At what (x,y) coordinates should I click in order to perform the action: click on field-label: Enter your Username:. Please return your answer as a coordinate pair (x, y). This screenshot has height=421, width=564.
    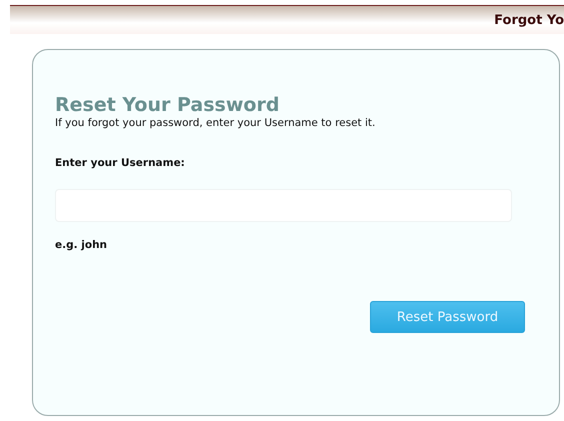
    Looking at the image, I should click on (120, 163).